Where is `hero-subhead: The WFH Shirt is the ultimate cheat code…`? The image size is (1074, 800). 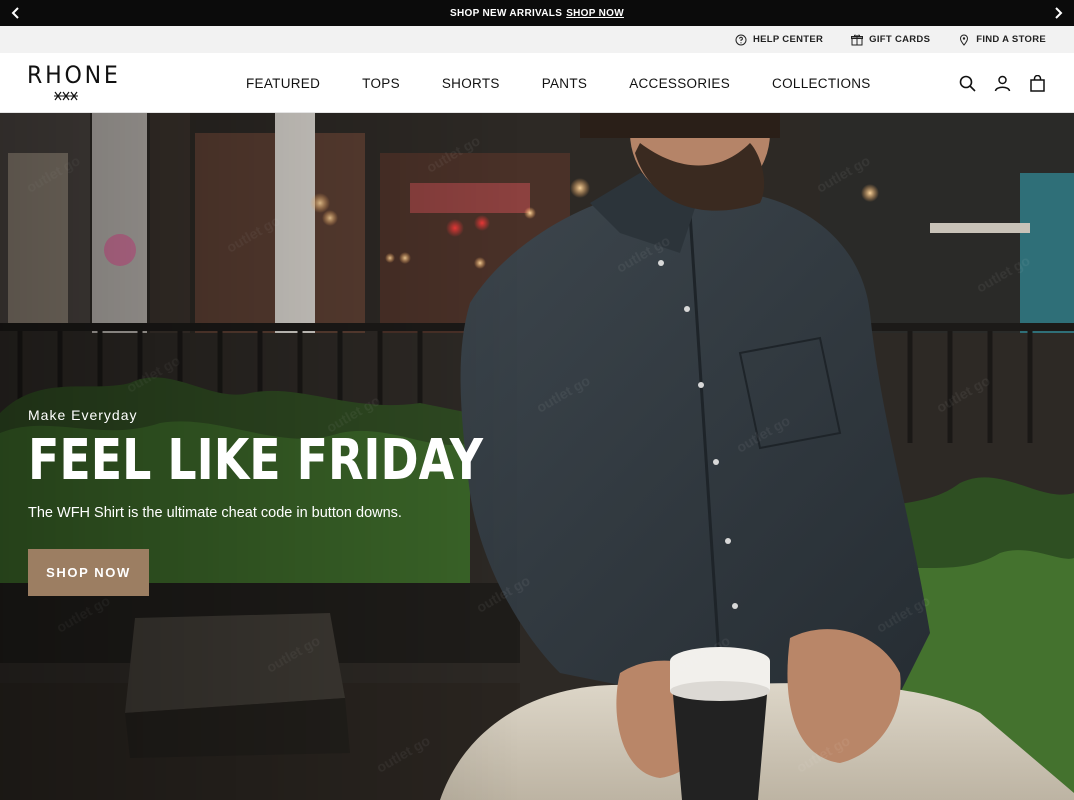 hero-subhead: The WFH Shirt is the ultimate cheat code… is located at coordinates (215, 513).